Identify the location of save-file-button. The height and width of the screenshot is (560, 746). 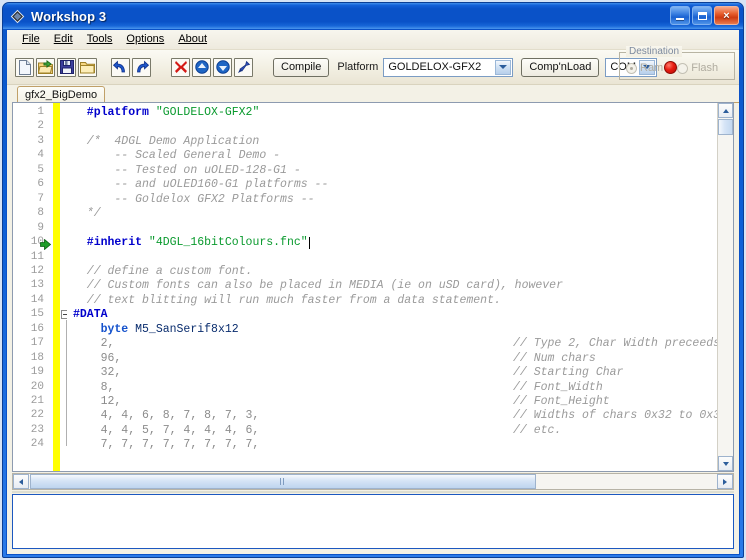
(66, 67).